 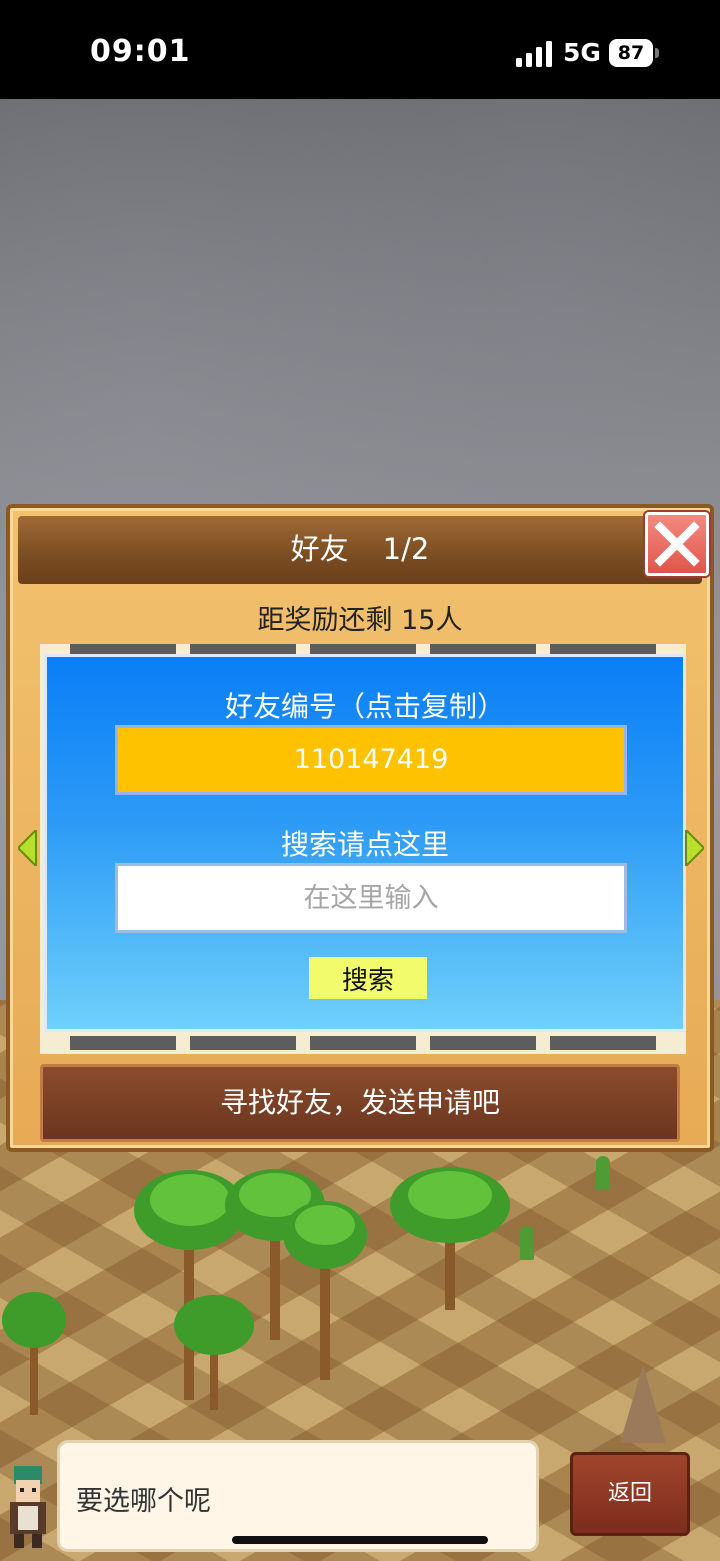 I want to click on dialog-title-text: 好友, so click(x=319, y=549).